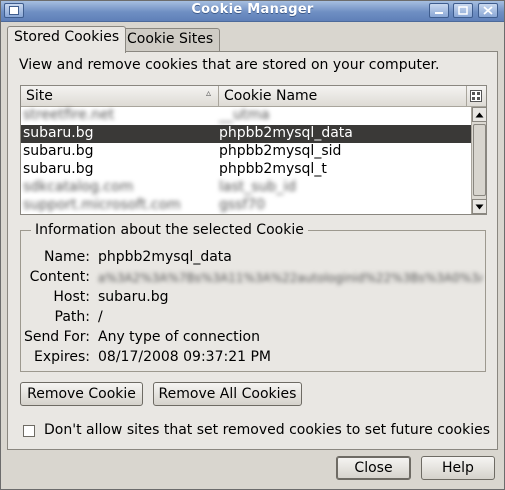 Image resolution: width=505 pixels, height=490 pixels. I want to click on list-header: Site ▵ Cookie Name, so click(253, 96).